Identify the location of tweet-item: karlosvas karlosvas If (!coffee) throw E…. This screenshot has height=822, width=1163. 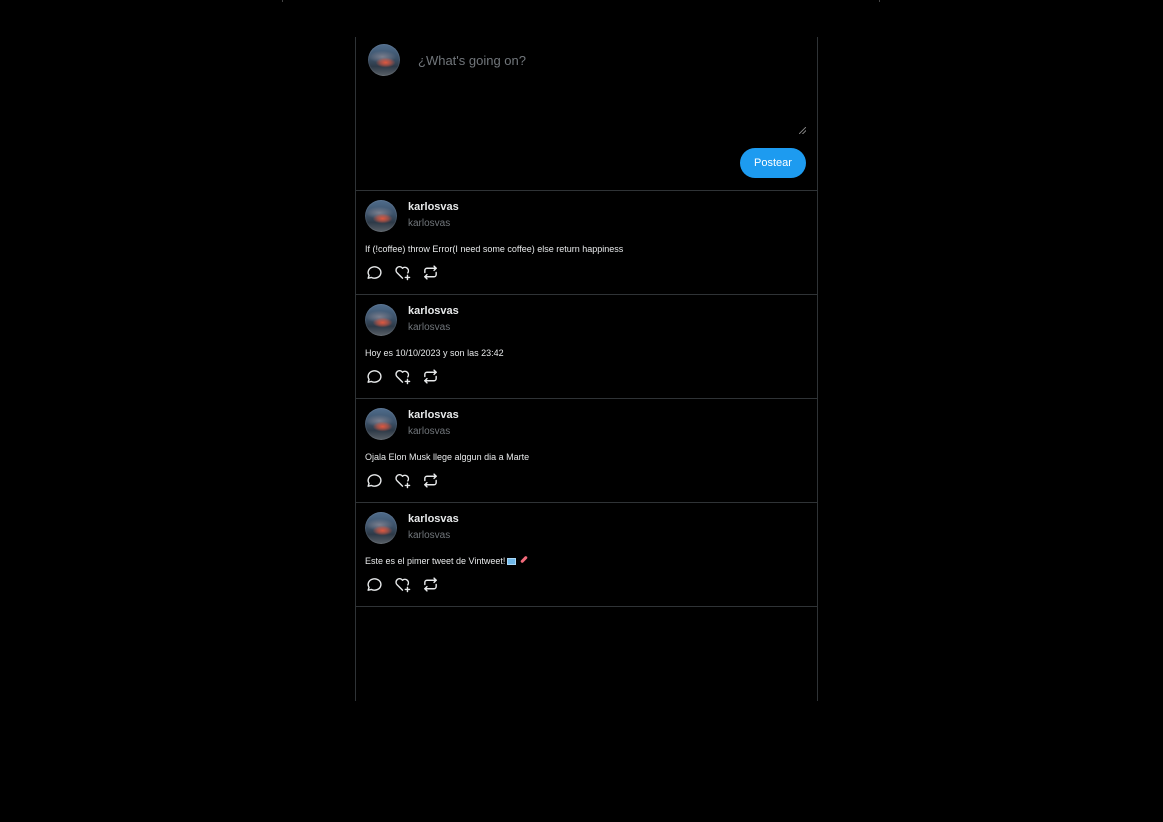
(586, 243).